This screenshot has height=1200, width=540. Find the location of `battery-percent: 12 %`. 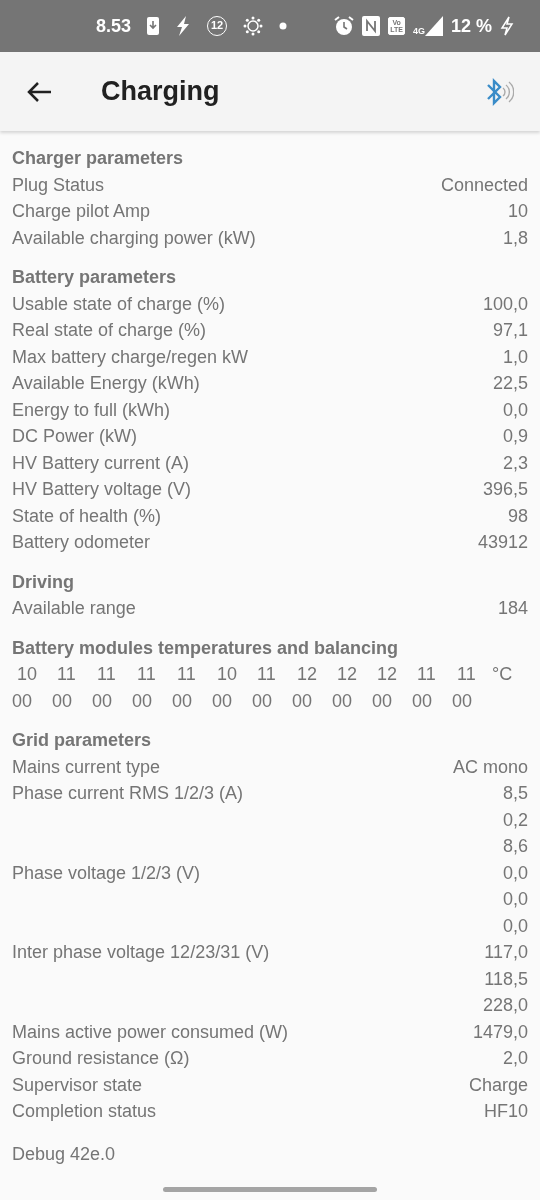

battery-percent: 12 % is located at coordinates (471, 26).